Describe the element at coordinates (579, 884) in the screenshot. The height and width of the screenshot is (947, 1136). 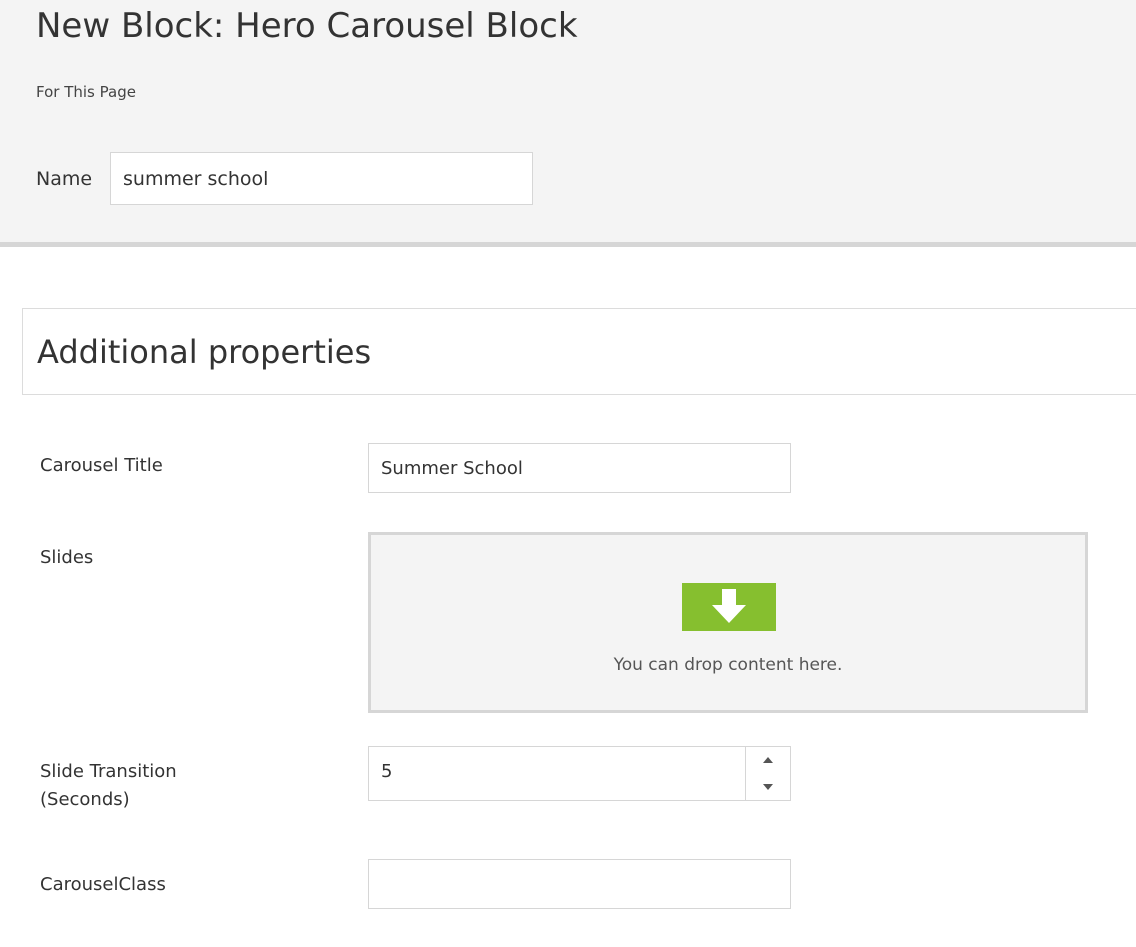
I see `carousel-class-input` at that location.